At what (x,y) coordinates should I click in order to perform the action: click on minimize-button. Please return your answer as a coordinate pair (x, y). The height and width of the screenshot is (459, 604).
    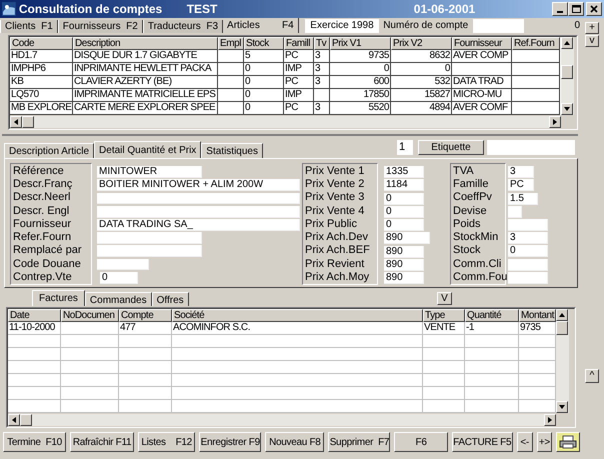
    Looking at the image, I should click on (560, 9).